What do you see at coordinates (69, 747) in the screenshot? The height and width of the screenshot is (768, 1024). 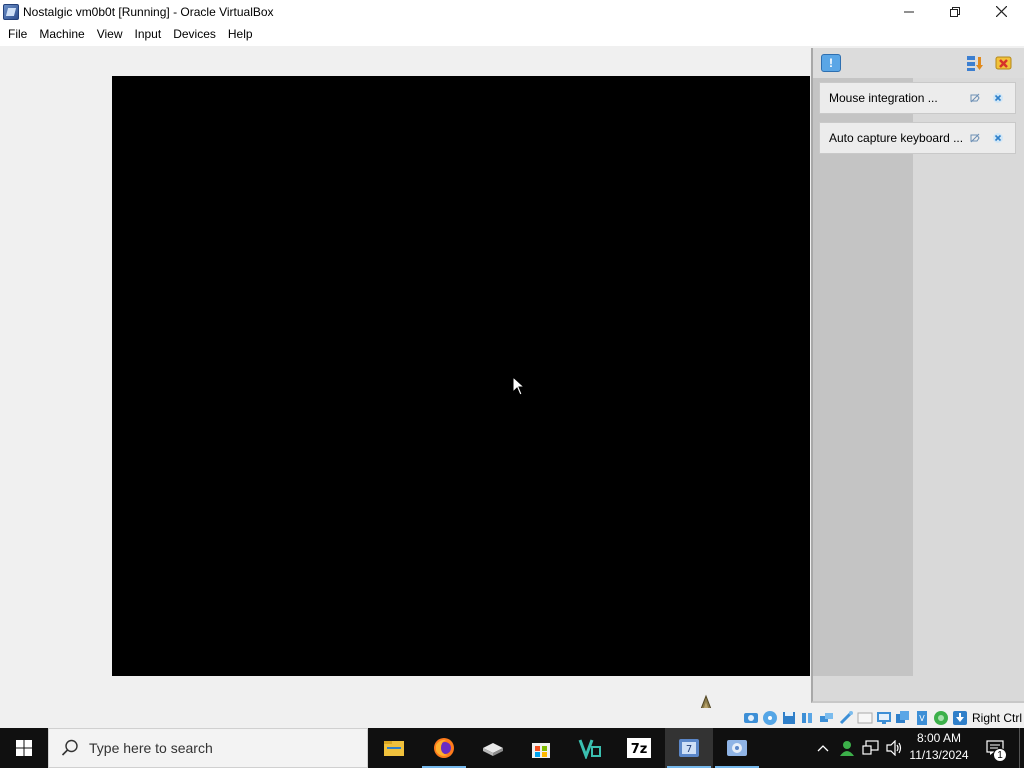 I see `search-icon` at bounding box center [69, 747].